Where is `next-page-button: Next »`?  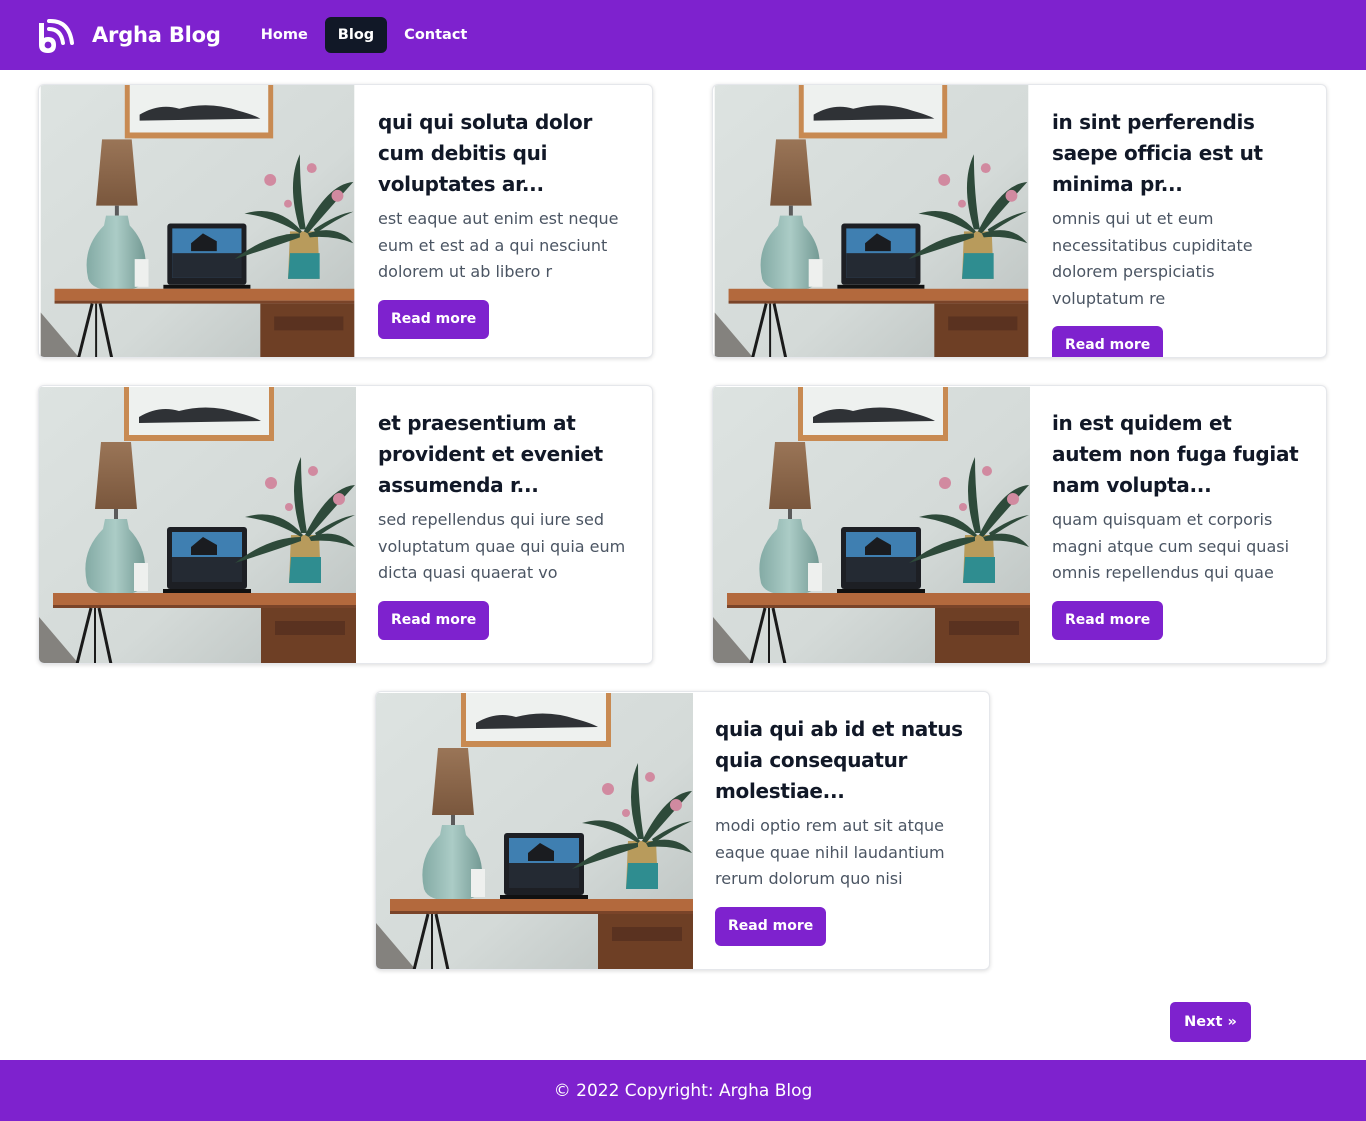
next-page-button: Next » is located at coordinates (1210, 1022).